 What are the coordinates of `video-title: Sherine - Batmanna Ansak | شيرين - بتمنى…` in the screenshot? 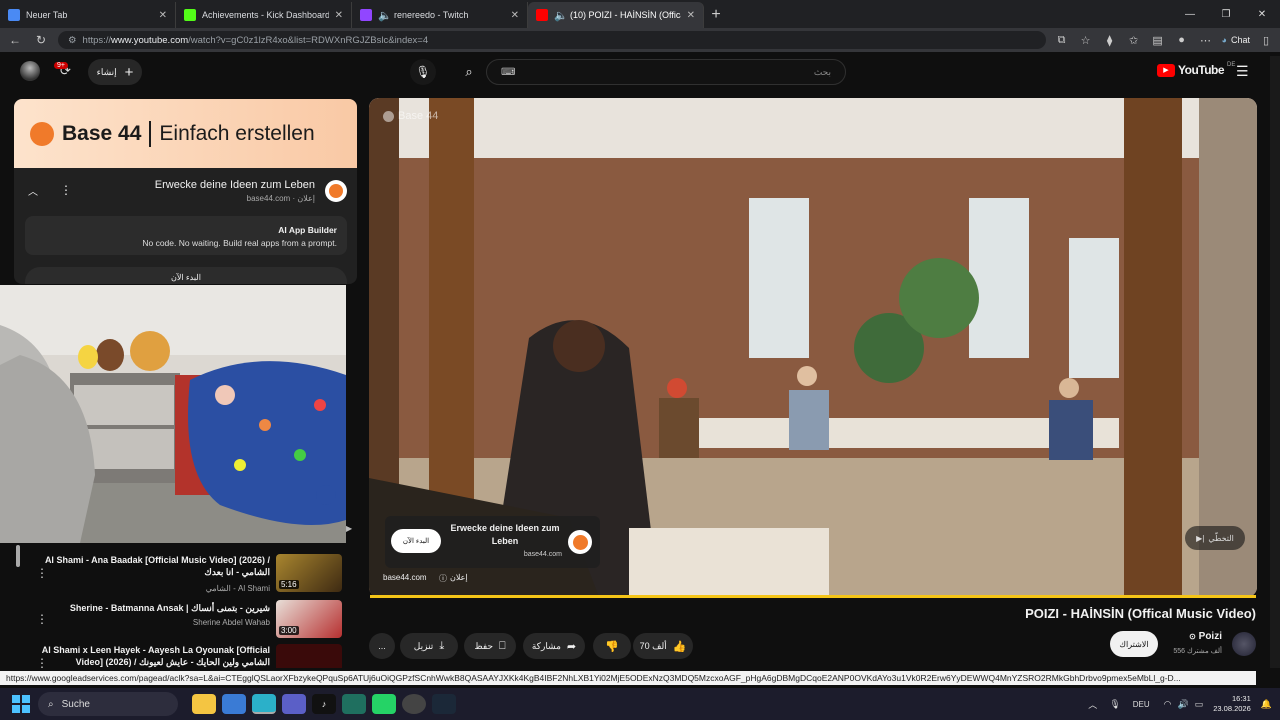 It's located at (155, 608).